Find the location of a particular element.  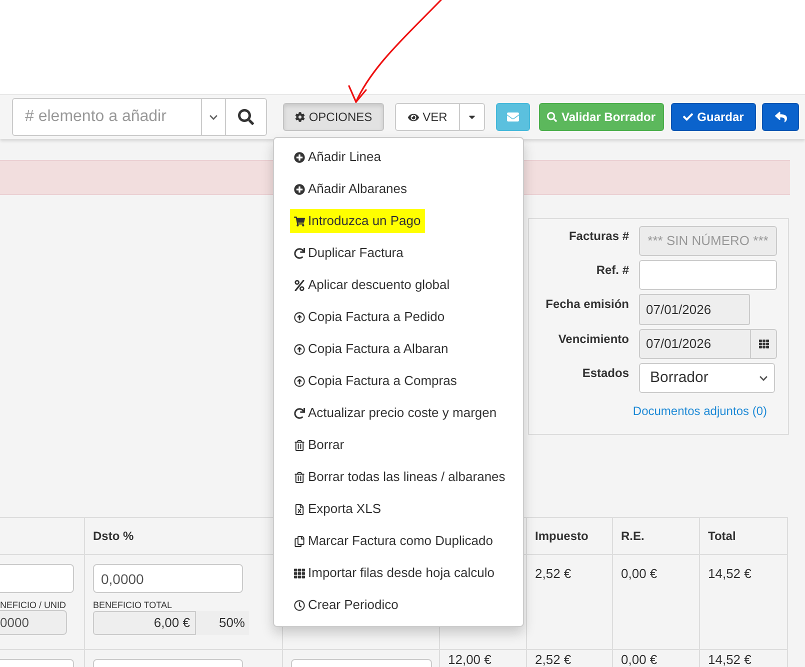

spreadsheet-file-icon is located at coordinates (299, 509).